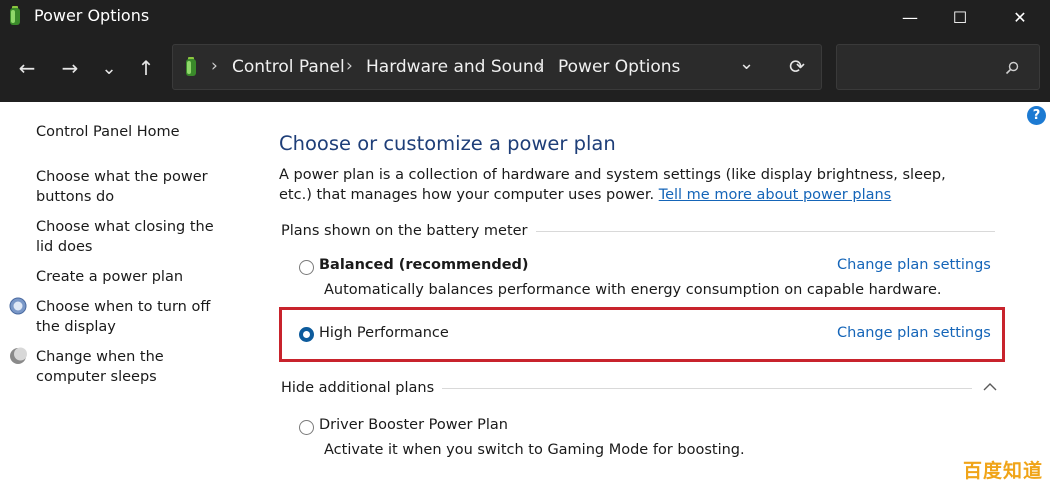 Image resolution: width=1050 pixels, height=489 pixels. I want to click on moon-icon, so click(18, 355).